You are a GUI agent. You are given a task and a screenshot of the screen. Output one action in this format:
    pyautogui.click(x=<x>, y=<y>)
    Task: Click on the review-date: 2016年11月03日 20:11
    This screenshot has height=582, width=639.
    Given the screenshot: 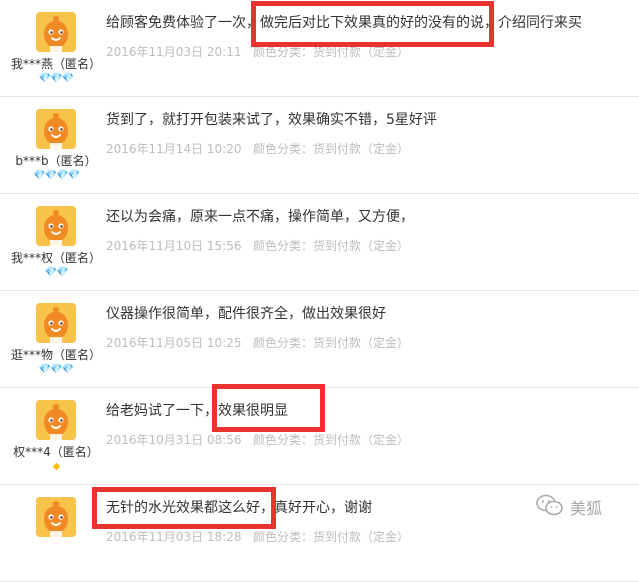 What is the action you would take?
    pyautogui.click(x=174, y=52)
    